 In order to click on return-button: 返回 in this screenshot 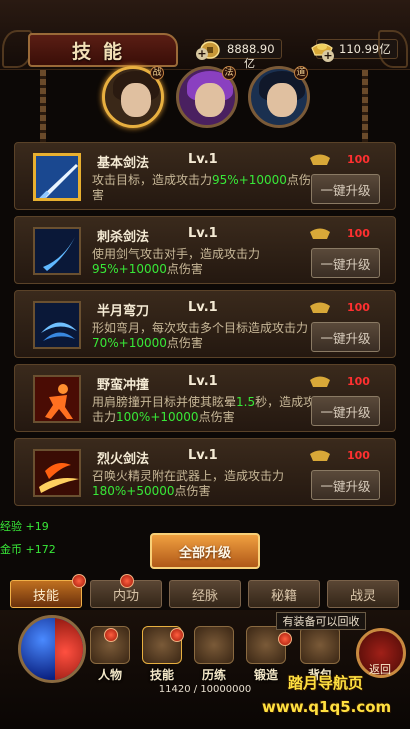, I will do `click(381, 653)`.